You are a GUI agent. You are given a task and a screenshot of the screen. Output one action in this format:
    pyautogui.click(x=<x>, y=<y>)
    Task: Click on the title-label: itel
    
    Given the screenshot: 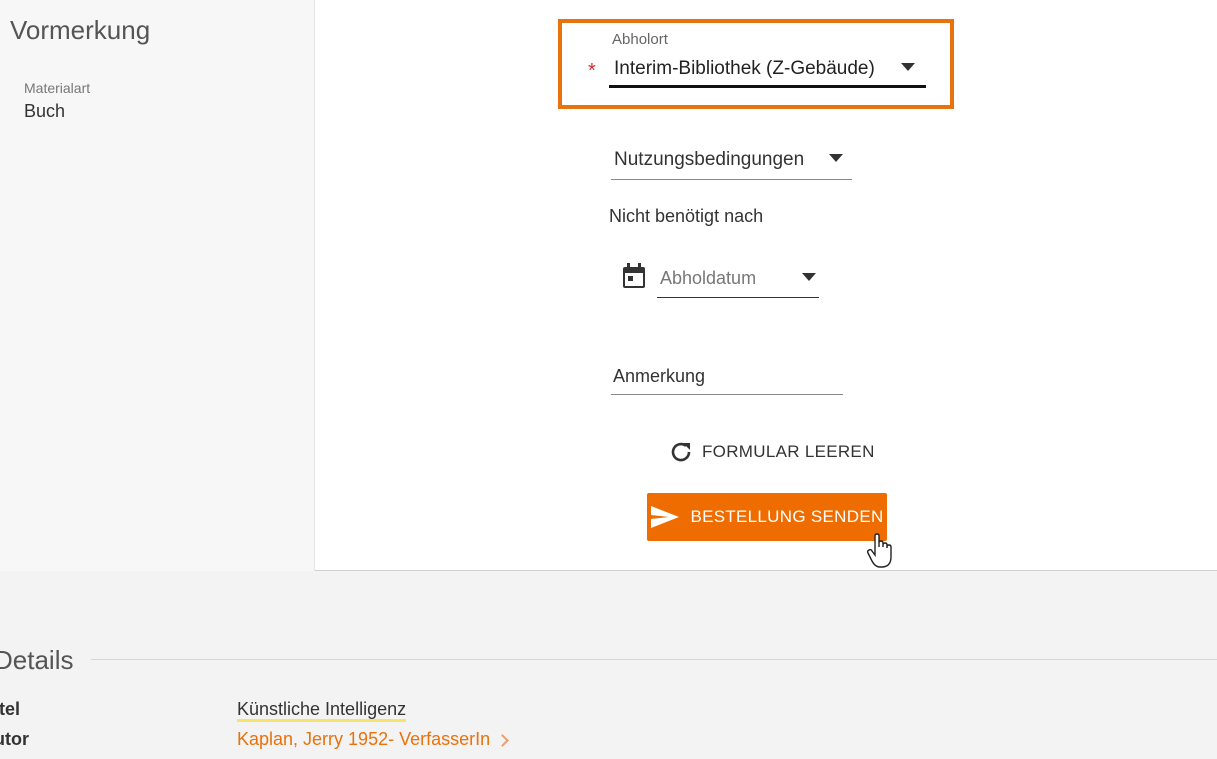 What is the action you would take?
    pyautogui.click(x=10, y=709)
    